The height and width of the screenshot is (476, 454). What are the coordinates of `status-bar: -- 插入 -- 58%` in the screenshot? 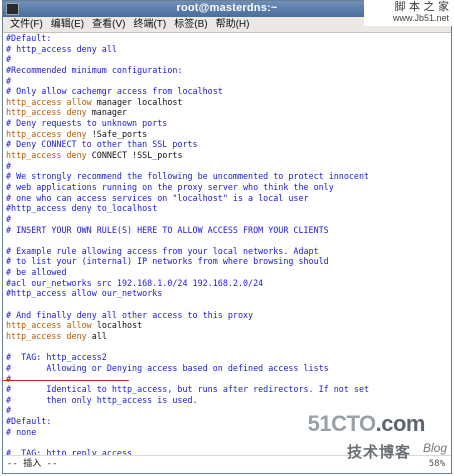 It's located at (227, 464).